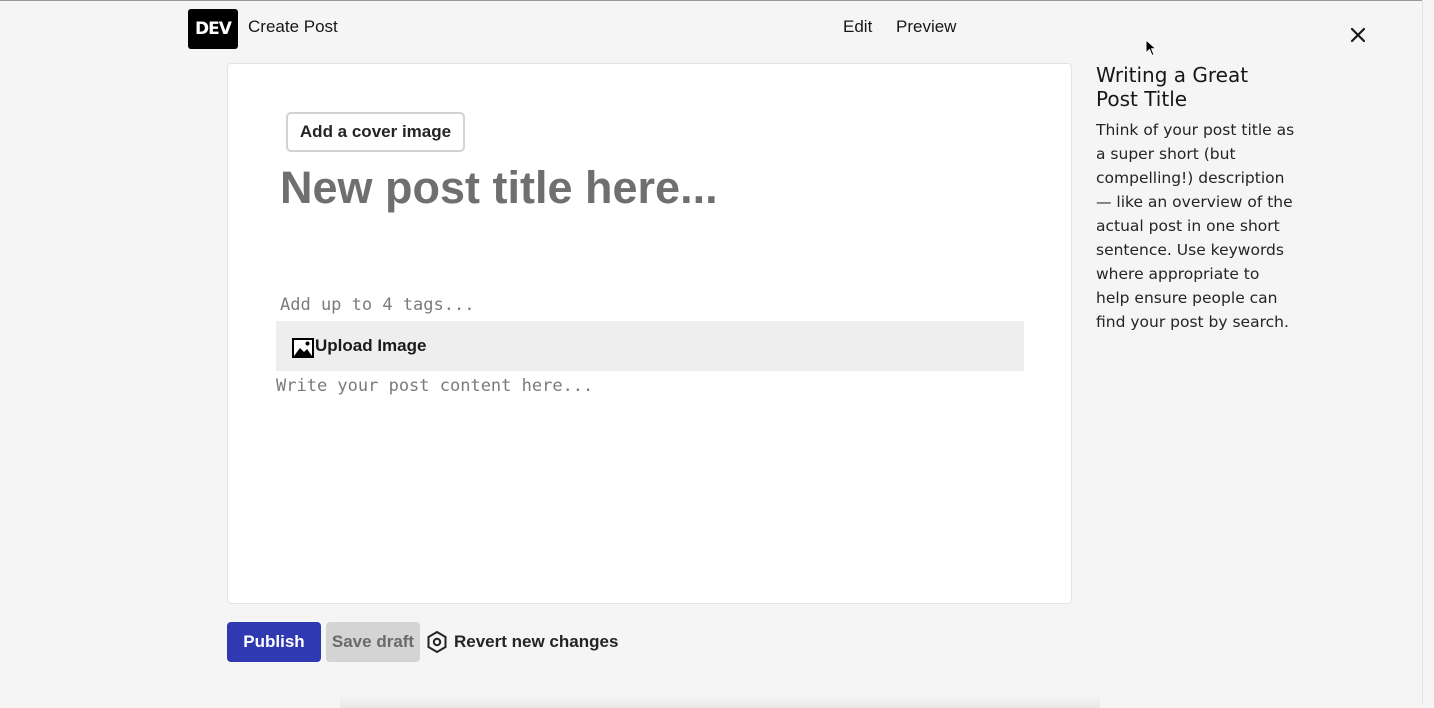 The width and height of the screenshot is (1434, 708). I want to click on logo-text: DEV, so click(213, 29).